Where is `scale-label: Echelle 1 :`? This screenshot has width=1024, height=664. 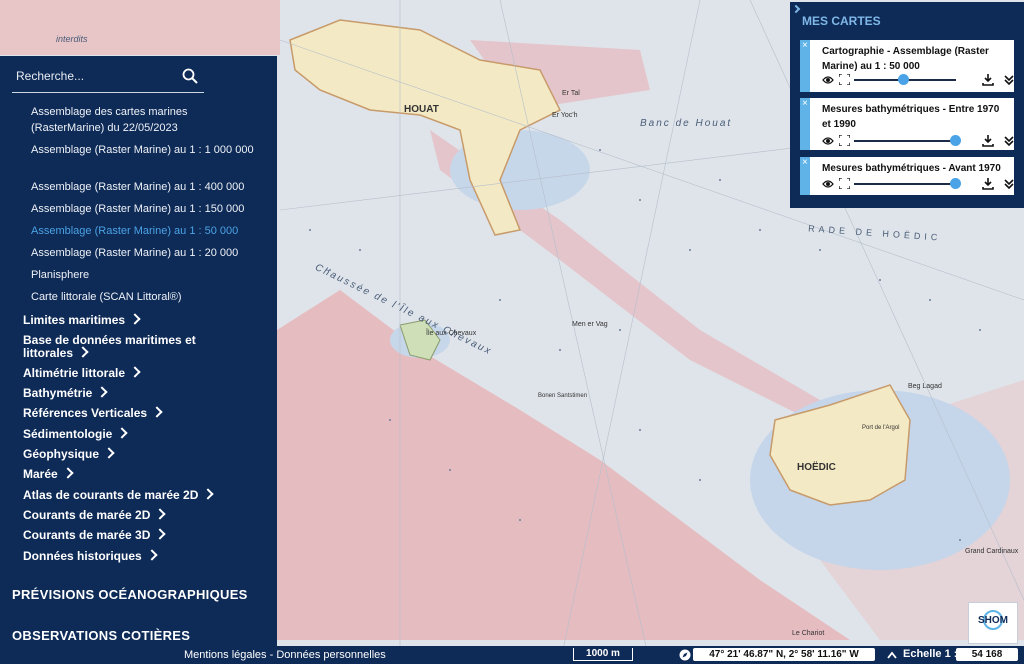
scale-label: Echelle 1 : is located at coordinates (930, 654).